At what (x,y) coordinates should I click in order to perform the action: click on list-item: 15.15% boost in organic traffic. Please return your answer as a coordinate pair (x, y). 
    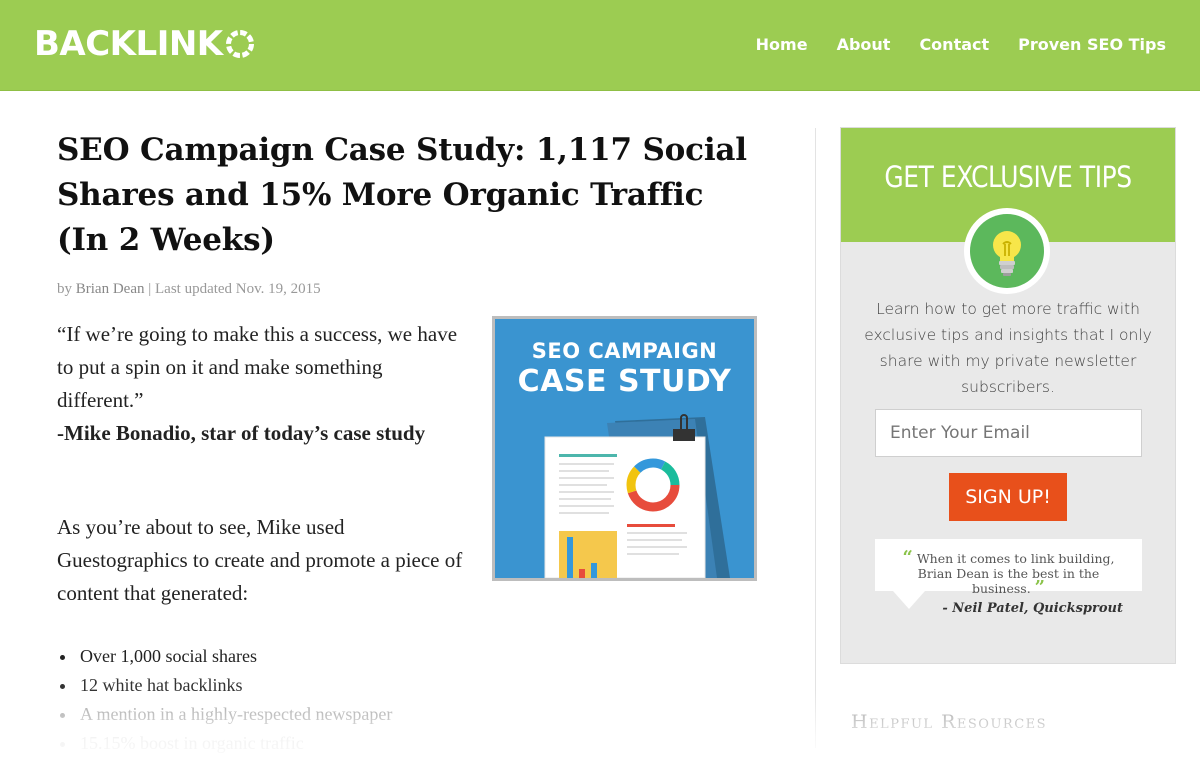
    Looking at the image, I should click on (267, 743).